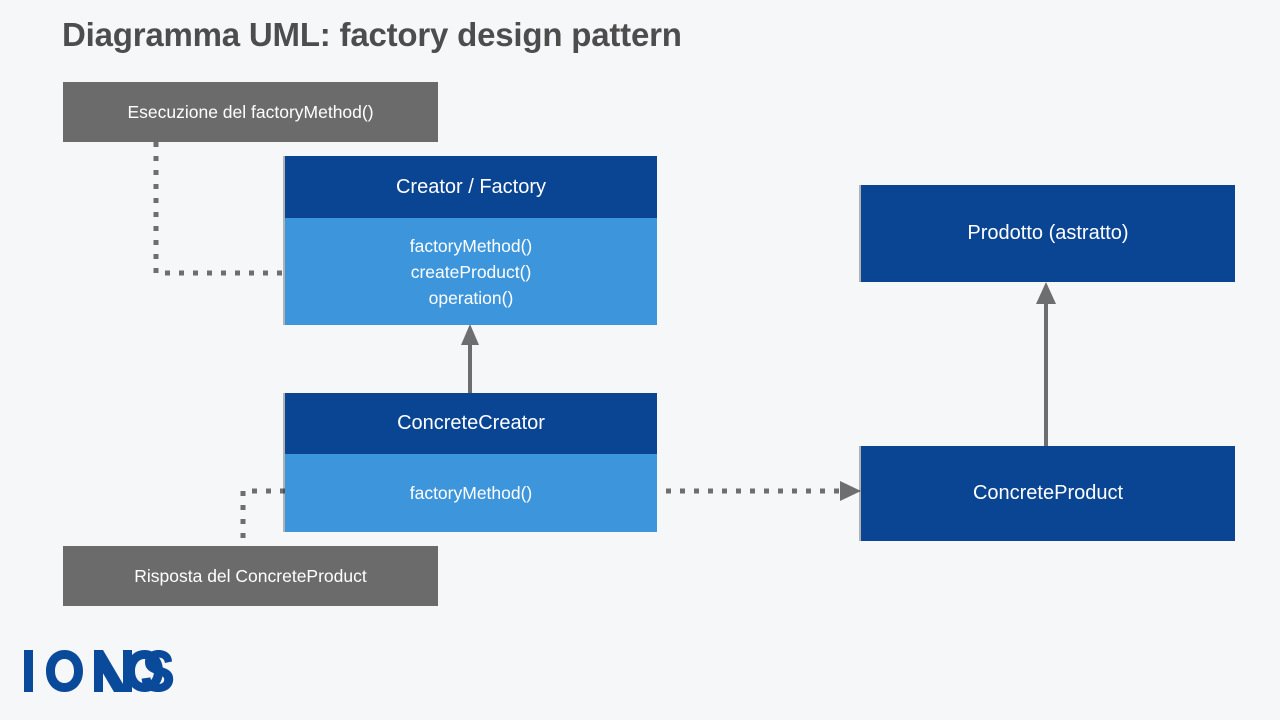  What do you see at coordinates (763, 491) in the screenshot?
I see `connector-concrete-creator-to-concrete-product` at bounding box center [763, 491].